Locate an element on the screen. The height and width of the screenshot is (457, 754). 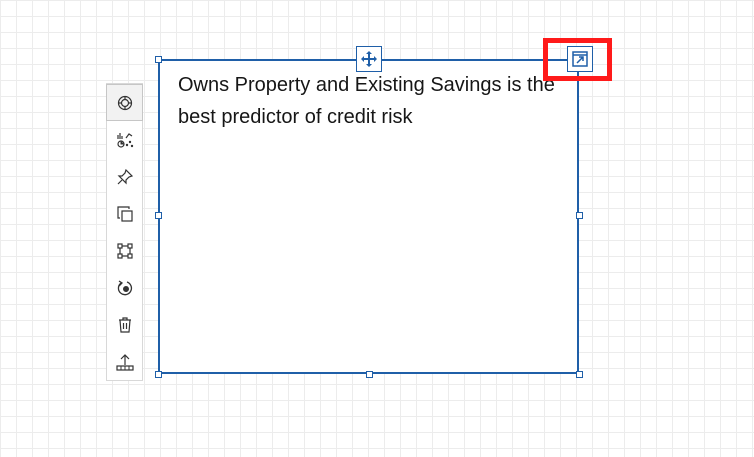
tool-upload is located at coordinates (124, 361).